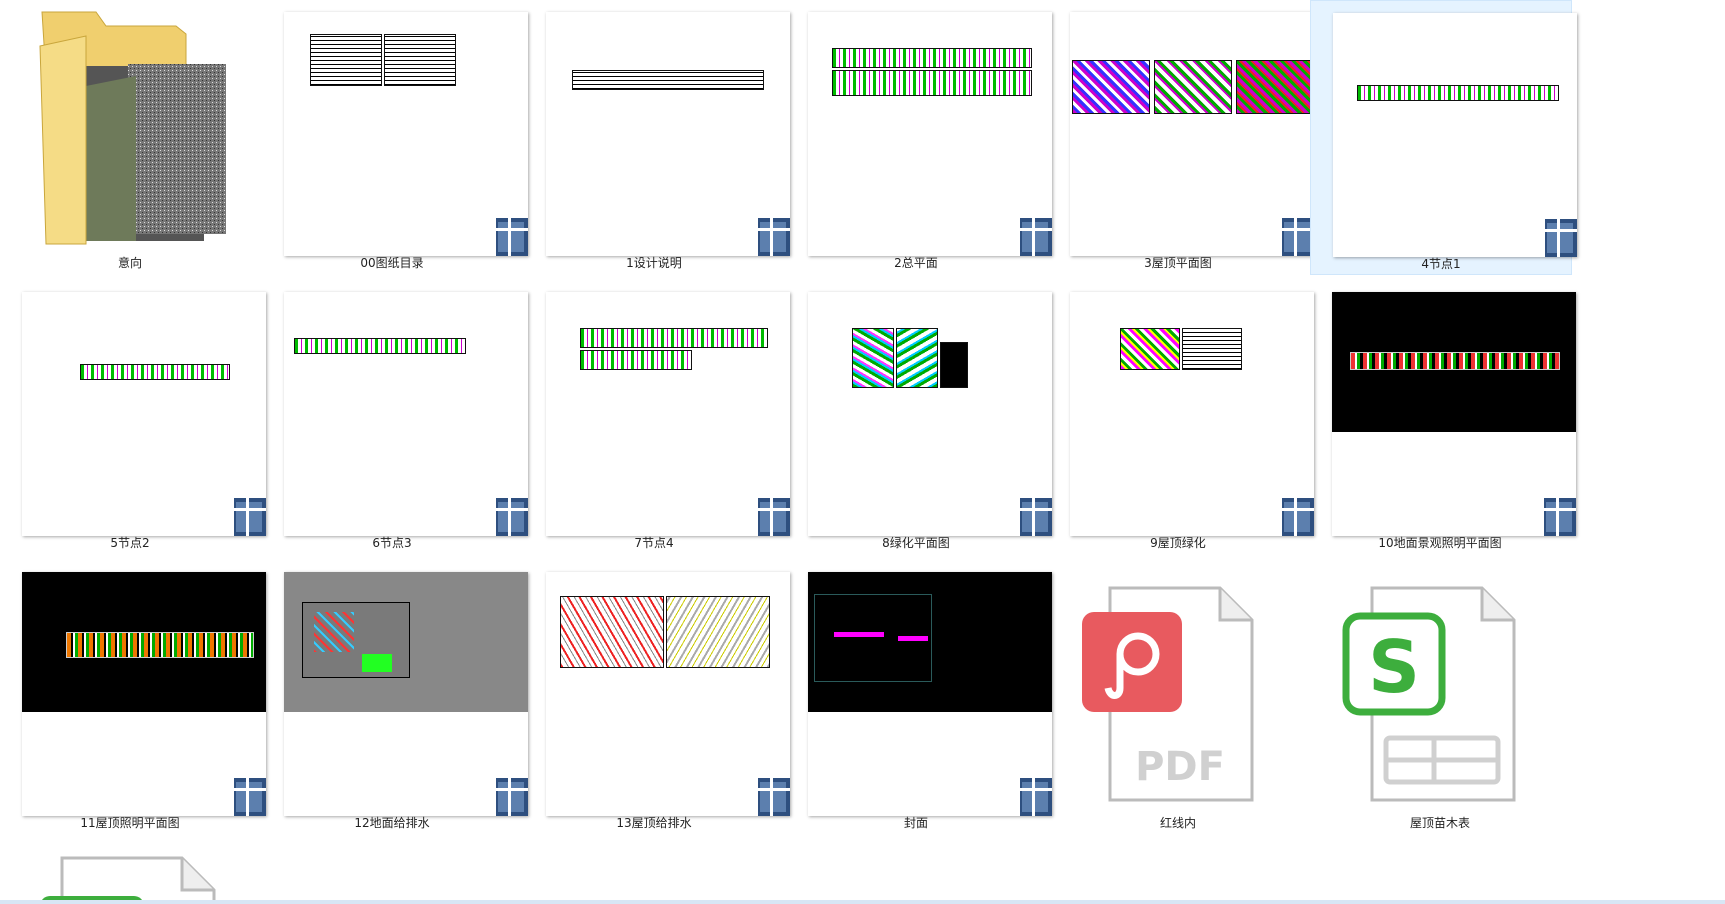 The height and width of the screenshot is (904, 1725). I want to click on file-item-01: 1设计说明, so click(657, 137).